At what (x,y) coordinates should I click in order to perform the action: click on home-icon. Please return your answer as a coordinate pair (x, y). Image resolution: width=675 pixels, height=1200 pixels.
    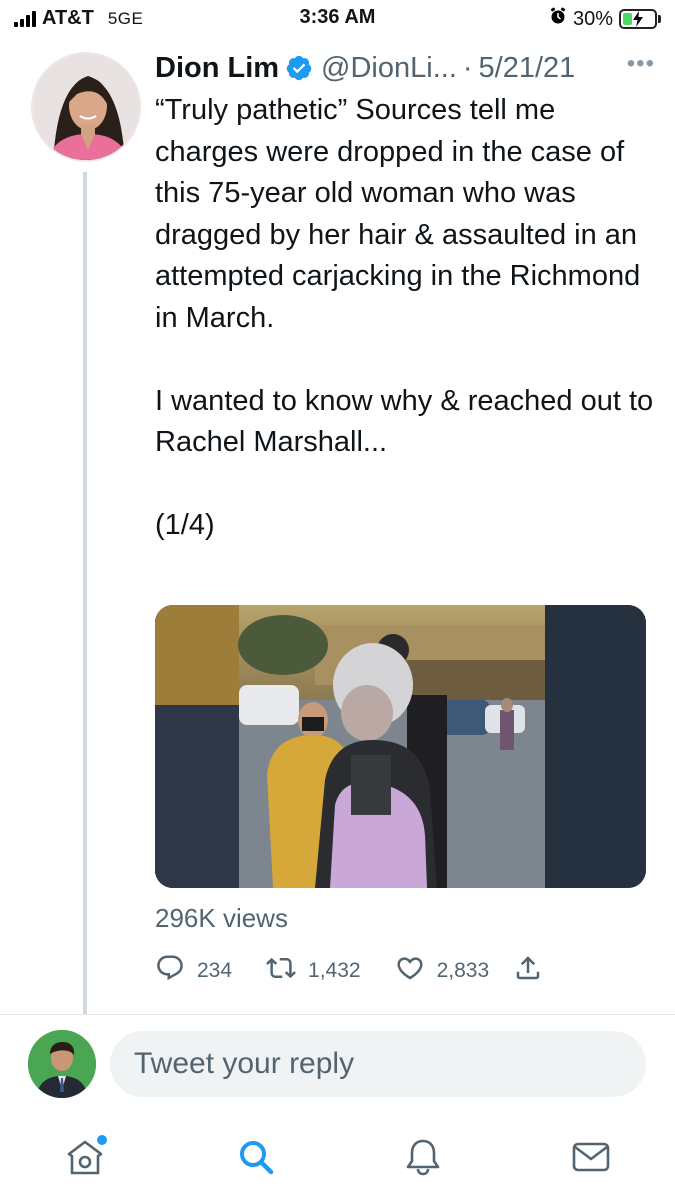
    Looking at the image, I should click on (85, 1161).